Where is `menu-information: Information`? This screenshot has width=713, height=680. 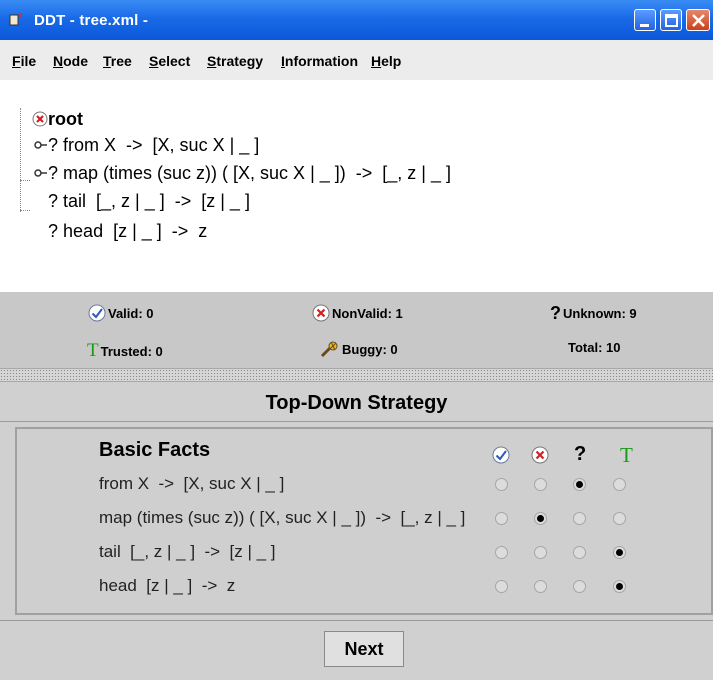
menu-information: Information is located at coordinates (319, 61).